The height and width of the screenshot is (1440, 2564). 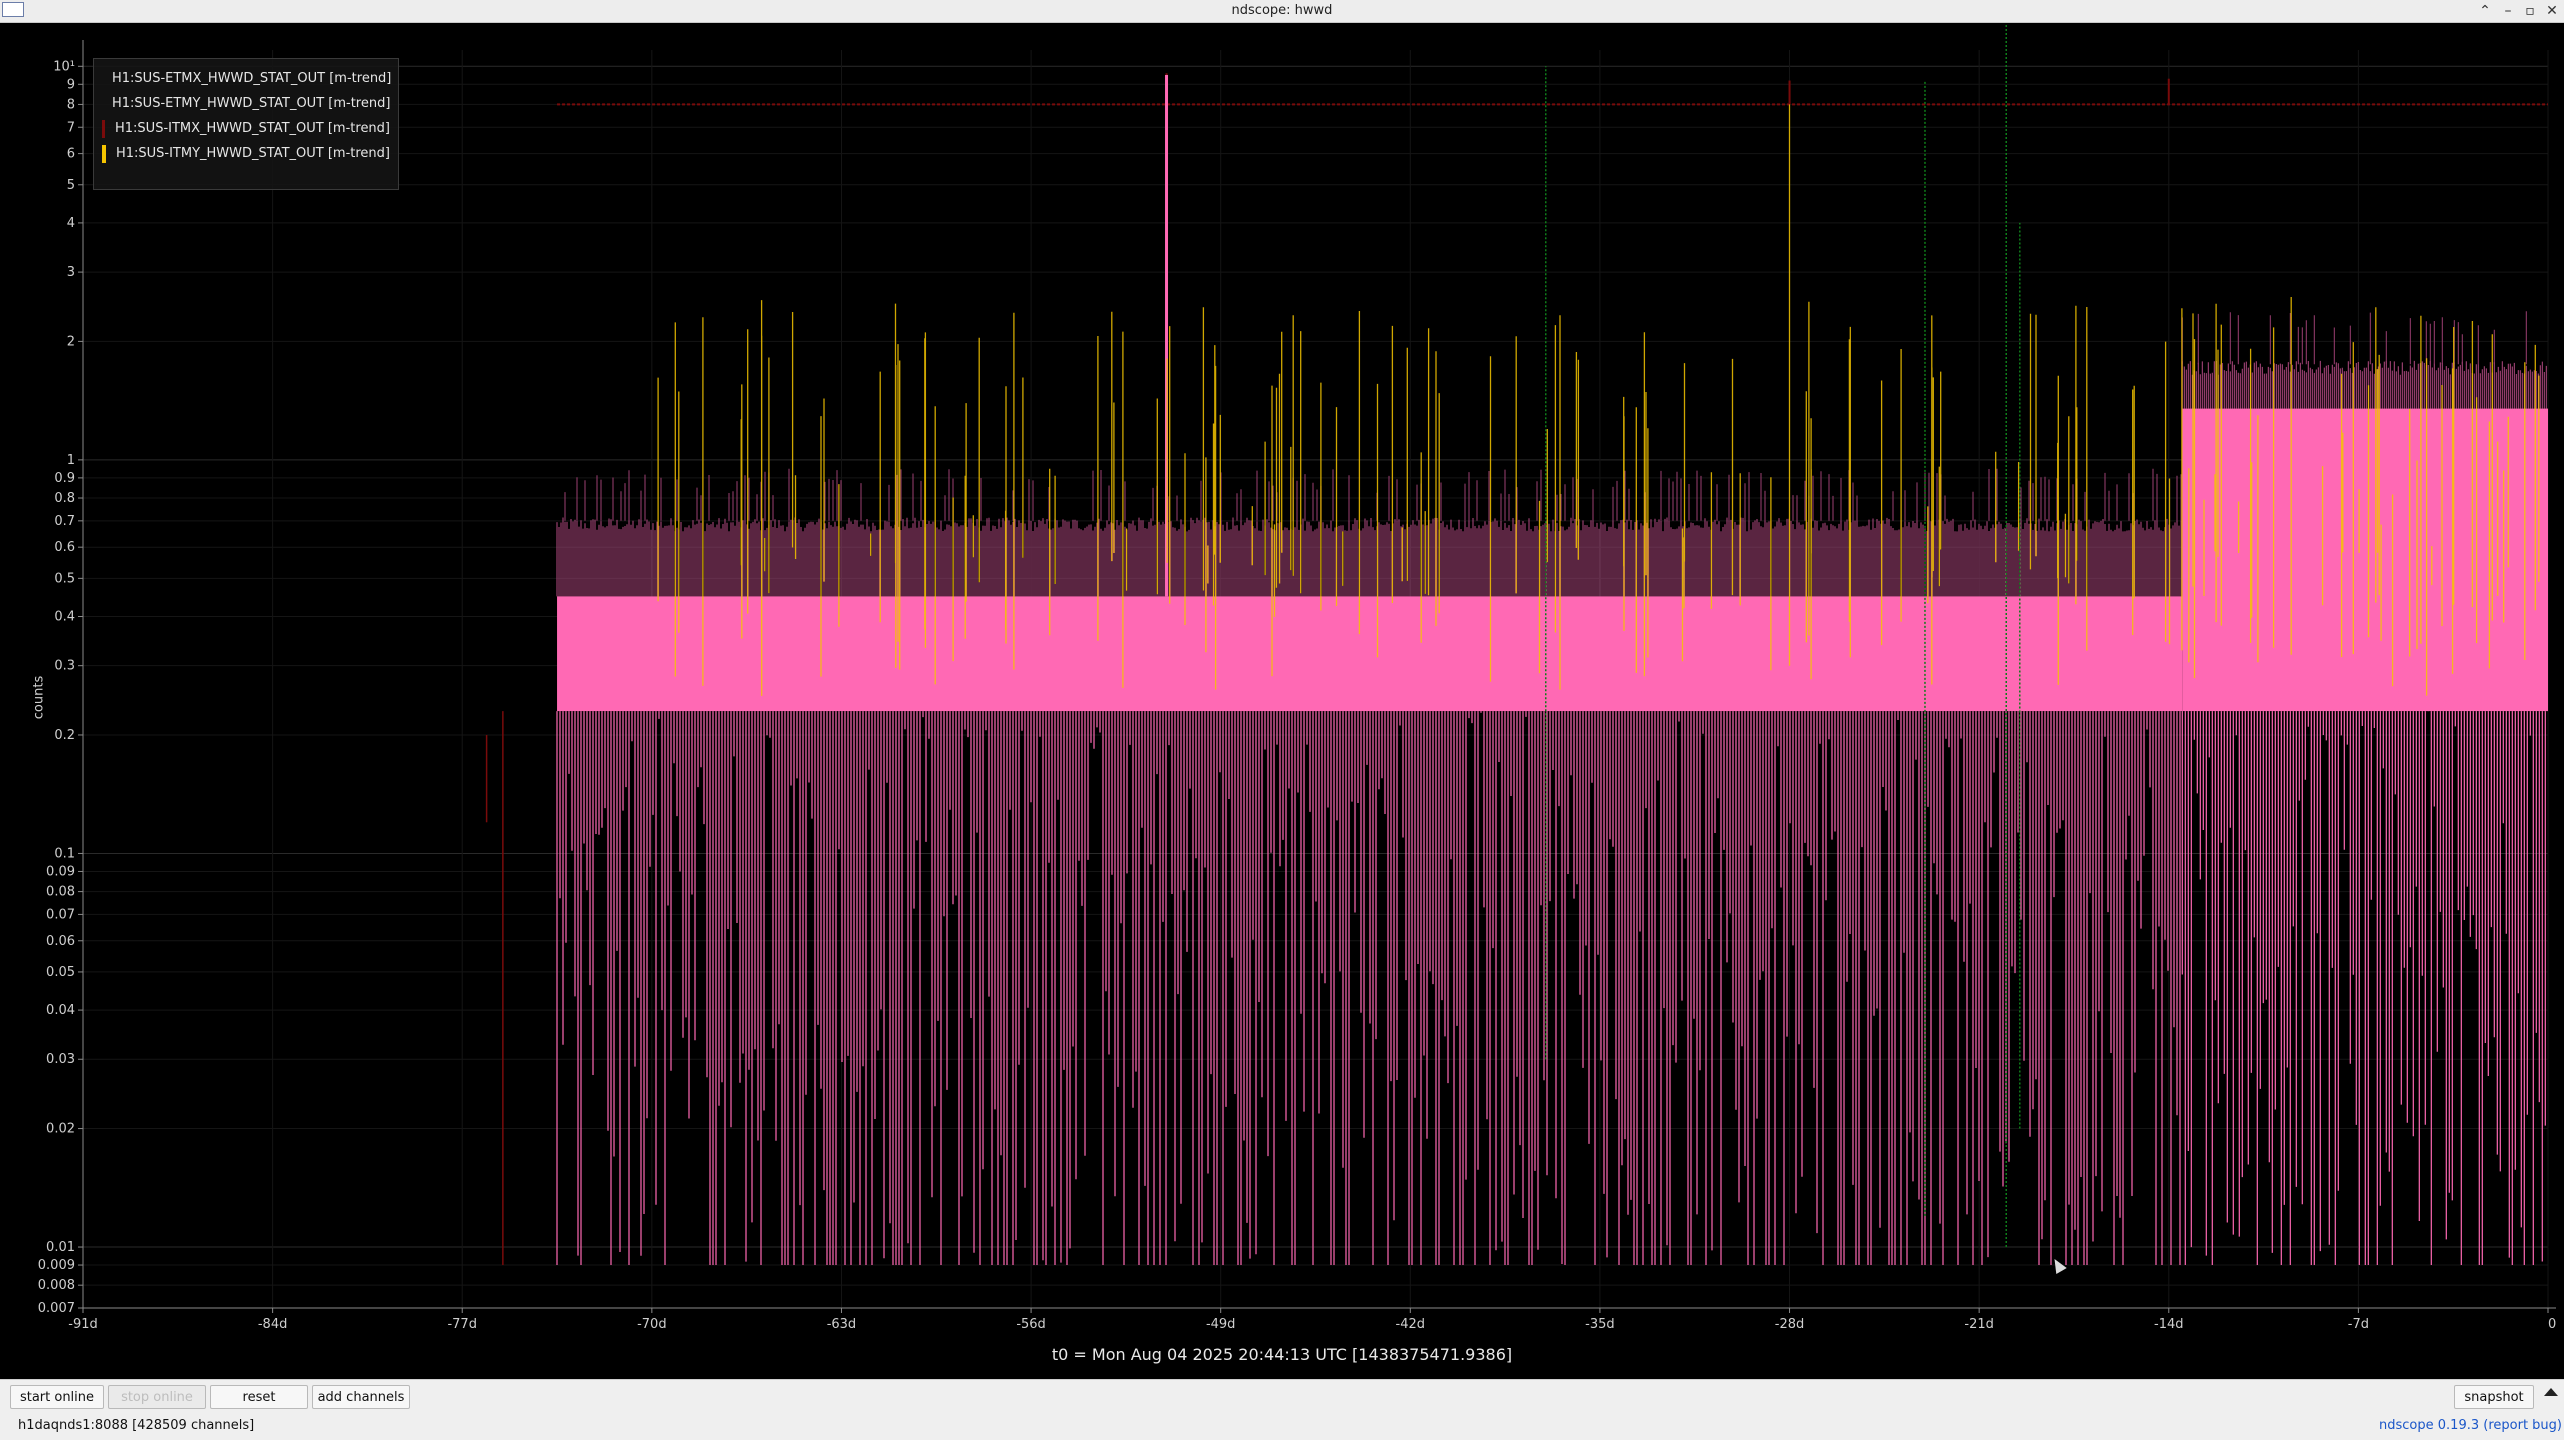 What do you see at coordinates (252, 78) in the screenshot?
I see `legend-label-etmx: H1:SUS-ETMX_HWWD_STAT_OUT [m-trend]` at bounding box center [252, 78].